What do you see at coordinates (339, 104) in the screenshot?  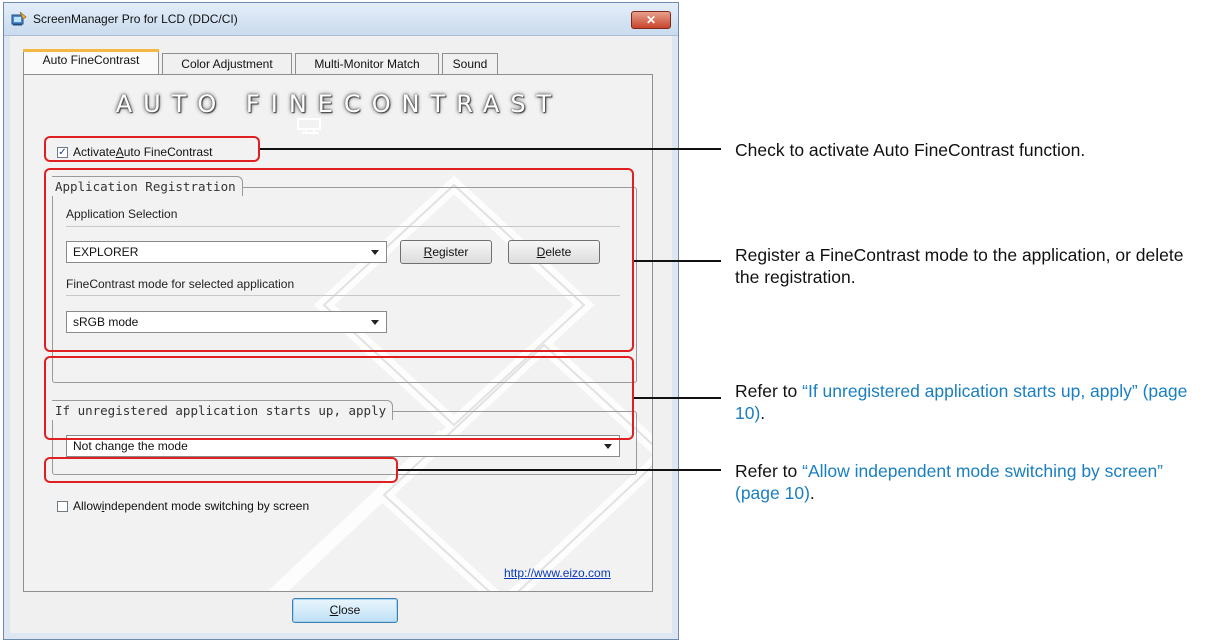 I see `brand-heading: AUTO FINECONTRAST` at bounding box center [339, 104].